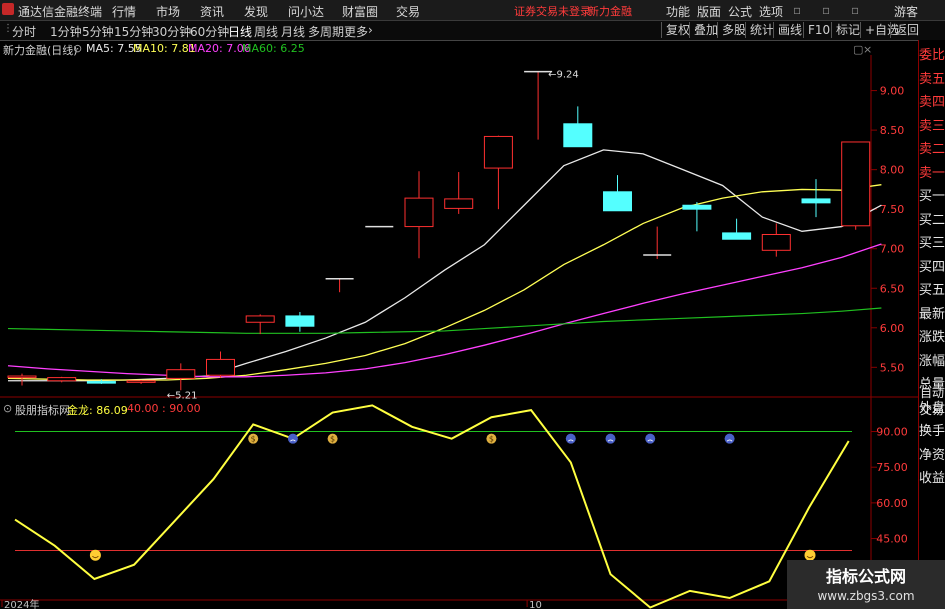 This screenshot has height=609, width=945. I want to click on y-tick-label: 9.00, so click(892, 91).